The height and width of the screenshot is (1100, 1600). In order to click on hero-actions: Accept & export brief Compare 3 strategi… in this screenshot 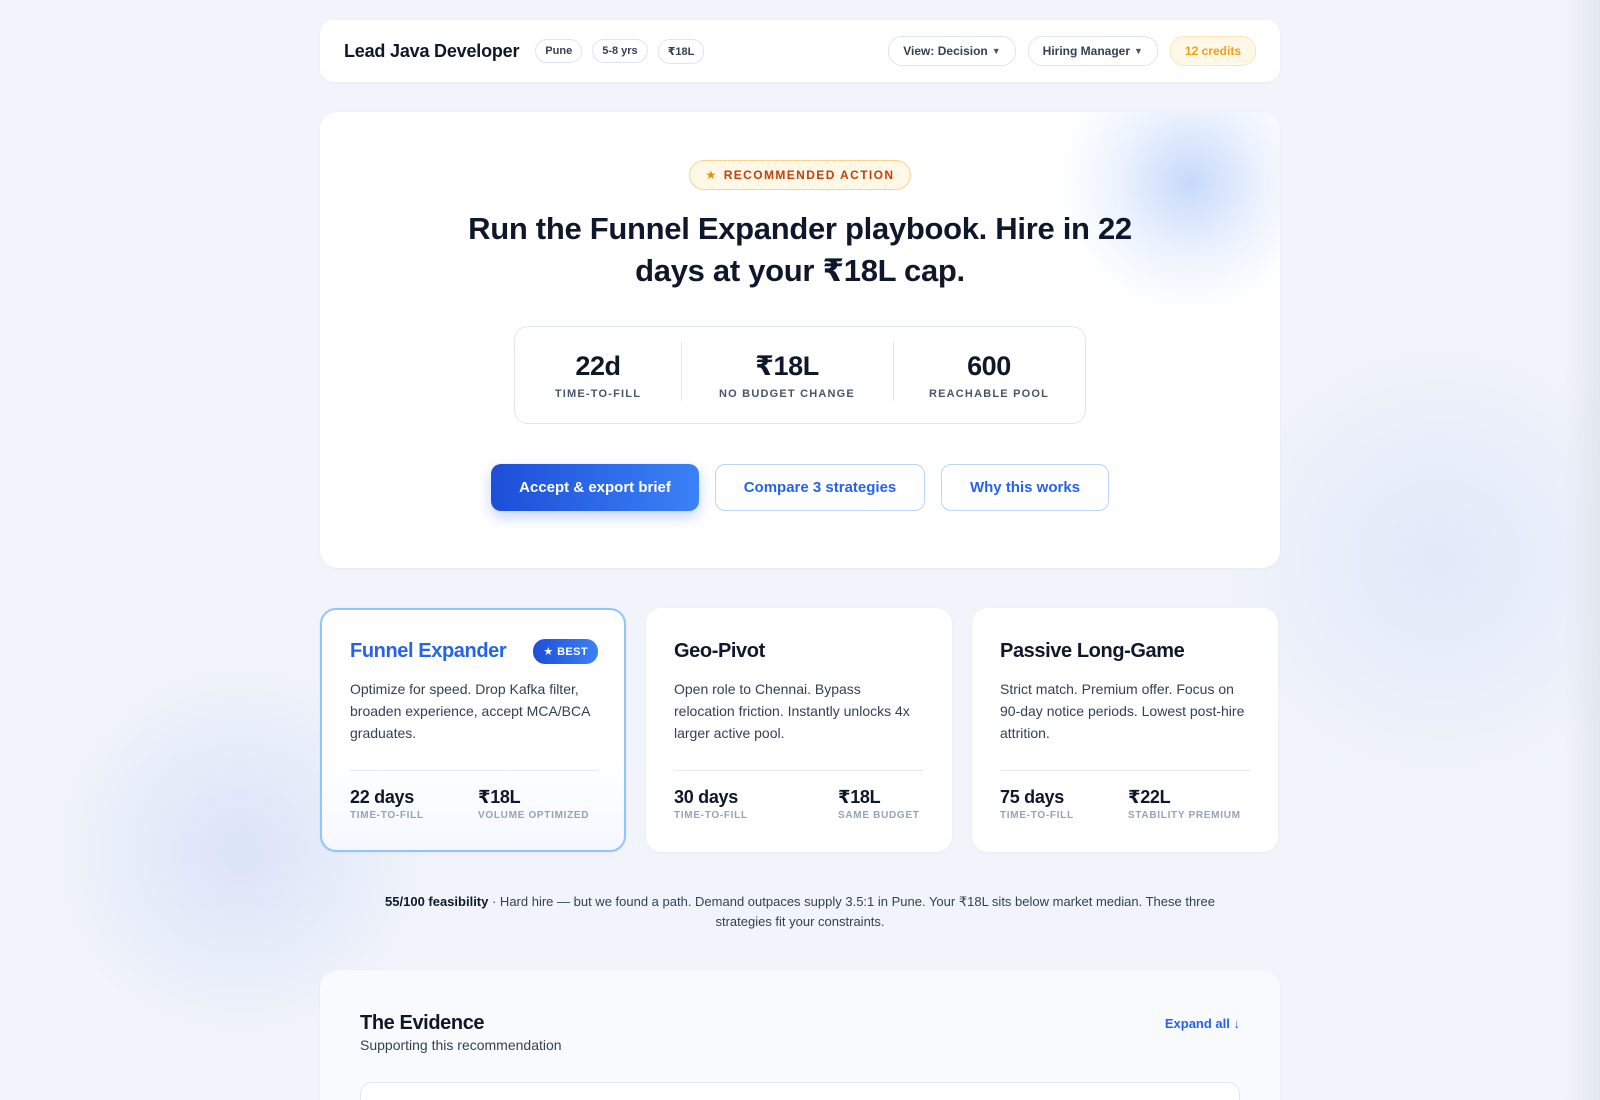, I will do `click(800, 487)`.